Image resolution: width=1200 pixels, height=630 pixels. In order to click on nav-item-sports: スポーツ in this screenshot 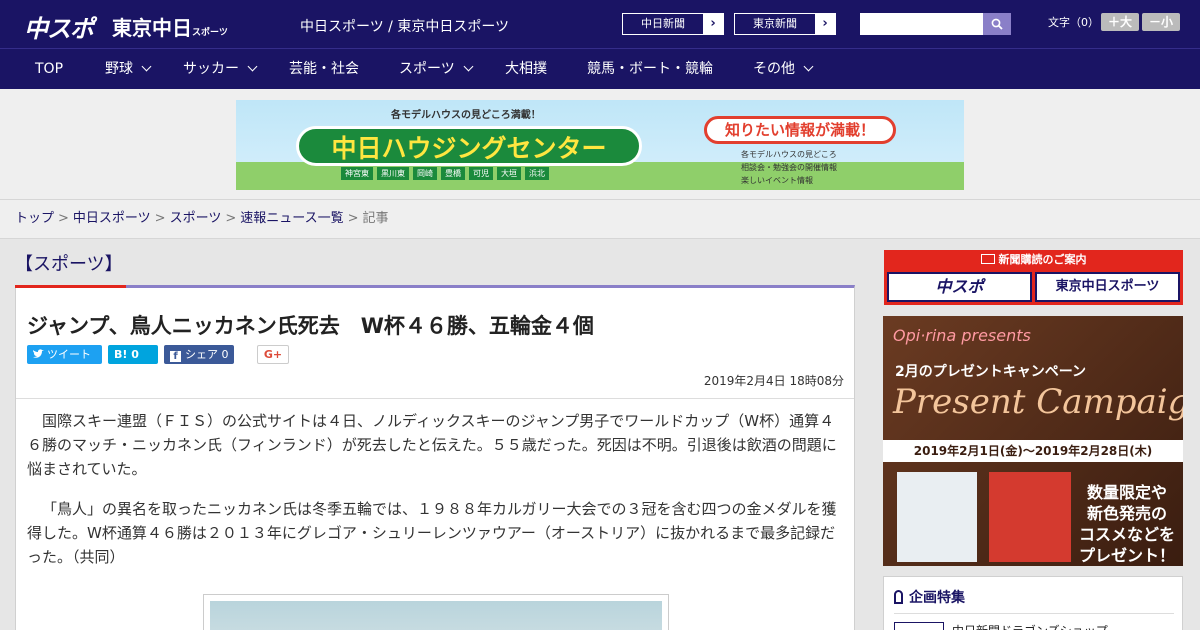, I will do `click(436, 69)`.